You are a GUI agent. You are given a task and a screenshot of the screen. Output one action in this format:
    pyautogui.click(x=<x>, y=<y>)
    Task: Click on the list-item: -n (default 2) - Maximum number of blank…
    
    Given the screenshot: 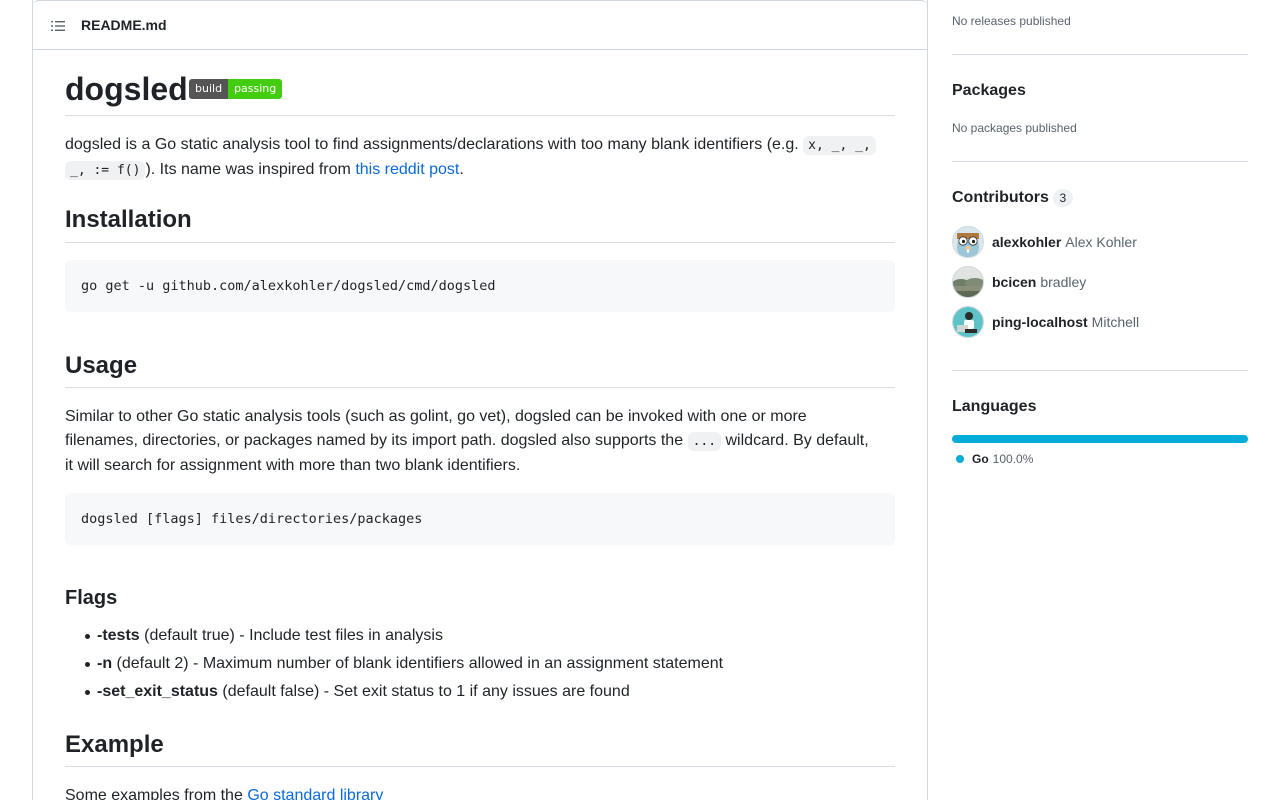 What is the action you would take?
    pyautogui.click(x=480, y=664)
    